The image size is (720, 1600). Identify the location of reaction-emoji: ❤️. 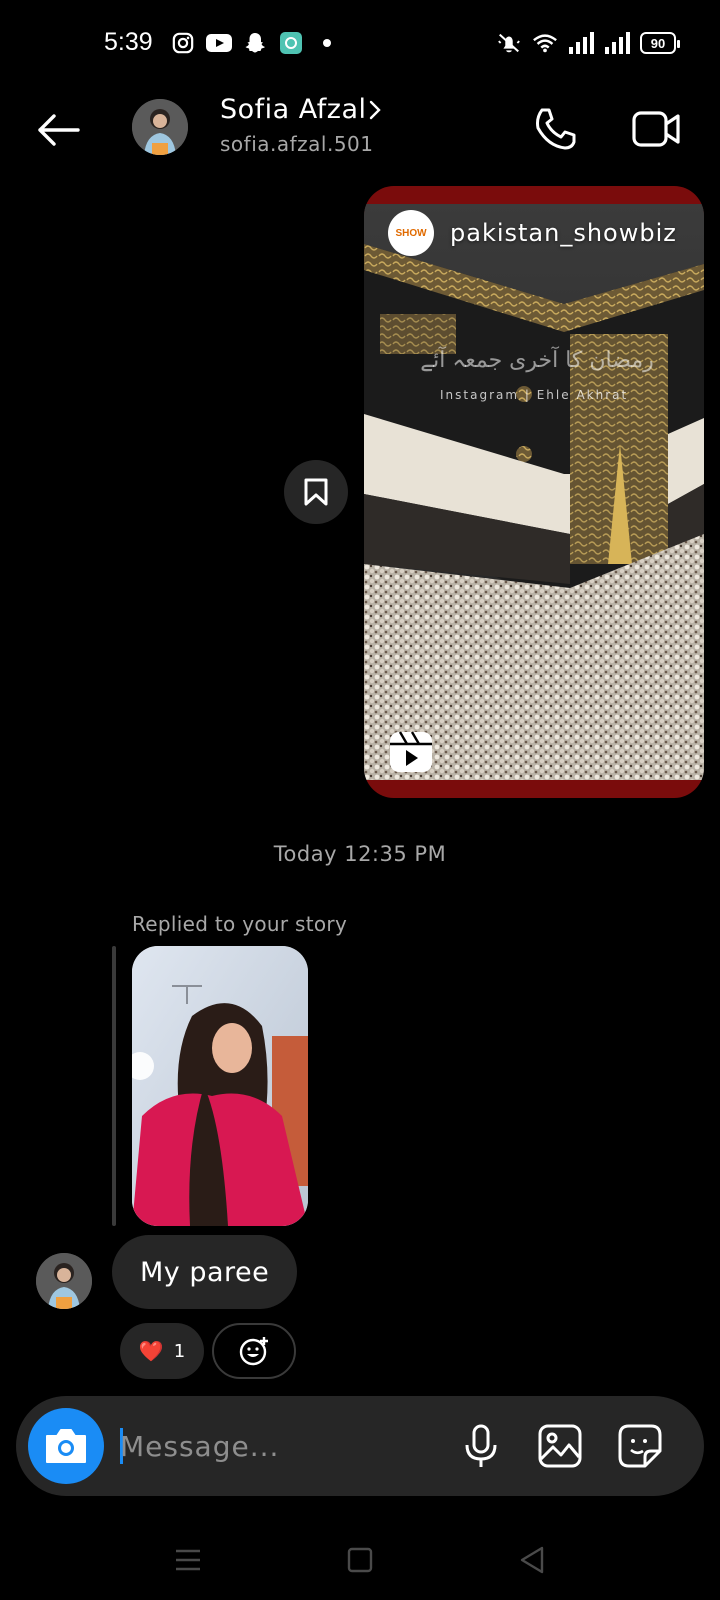
(151, 1351).